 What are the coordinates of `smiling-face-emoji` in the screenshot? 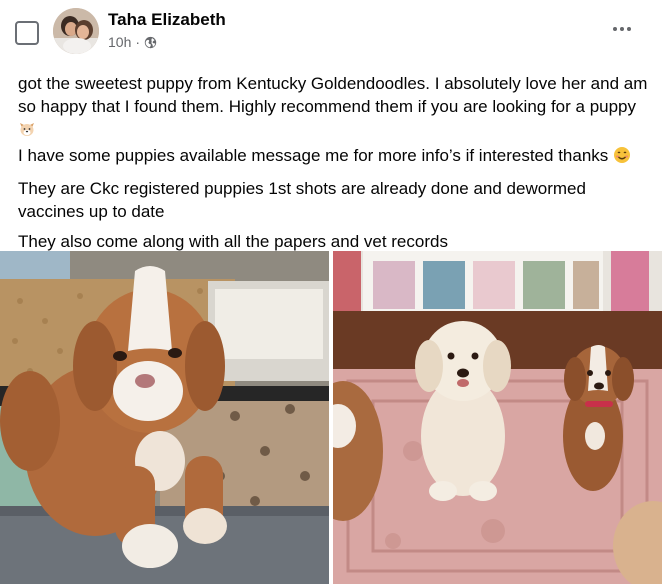 It's located at (622, 158).